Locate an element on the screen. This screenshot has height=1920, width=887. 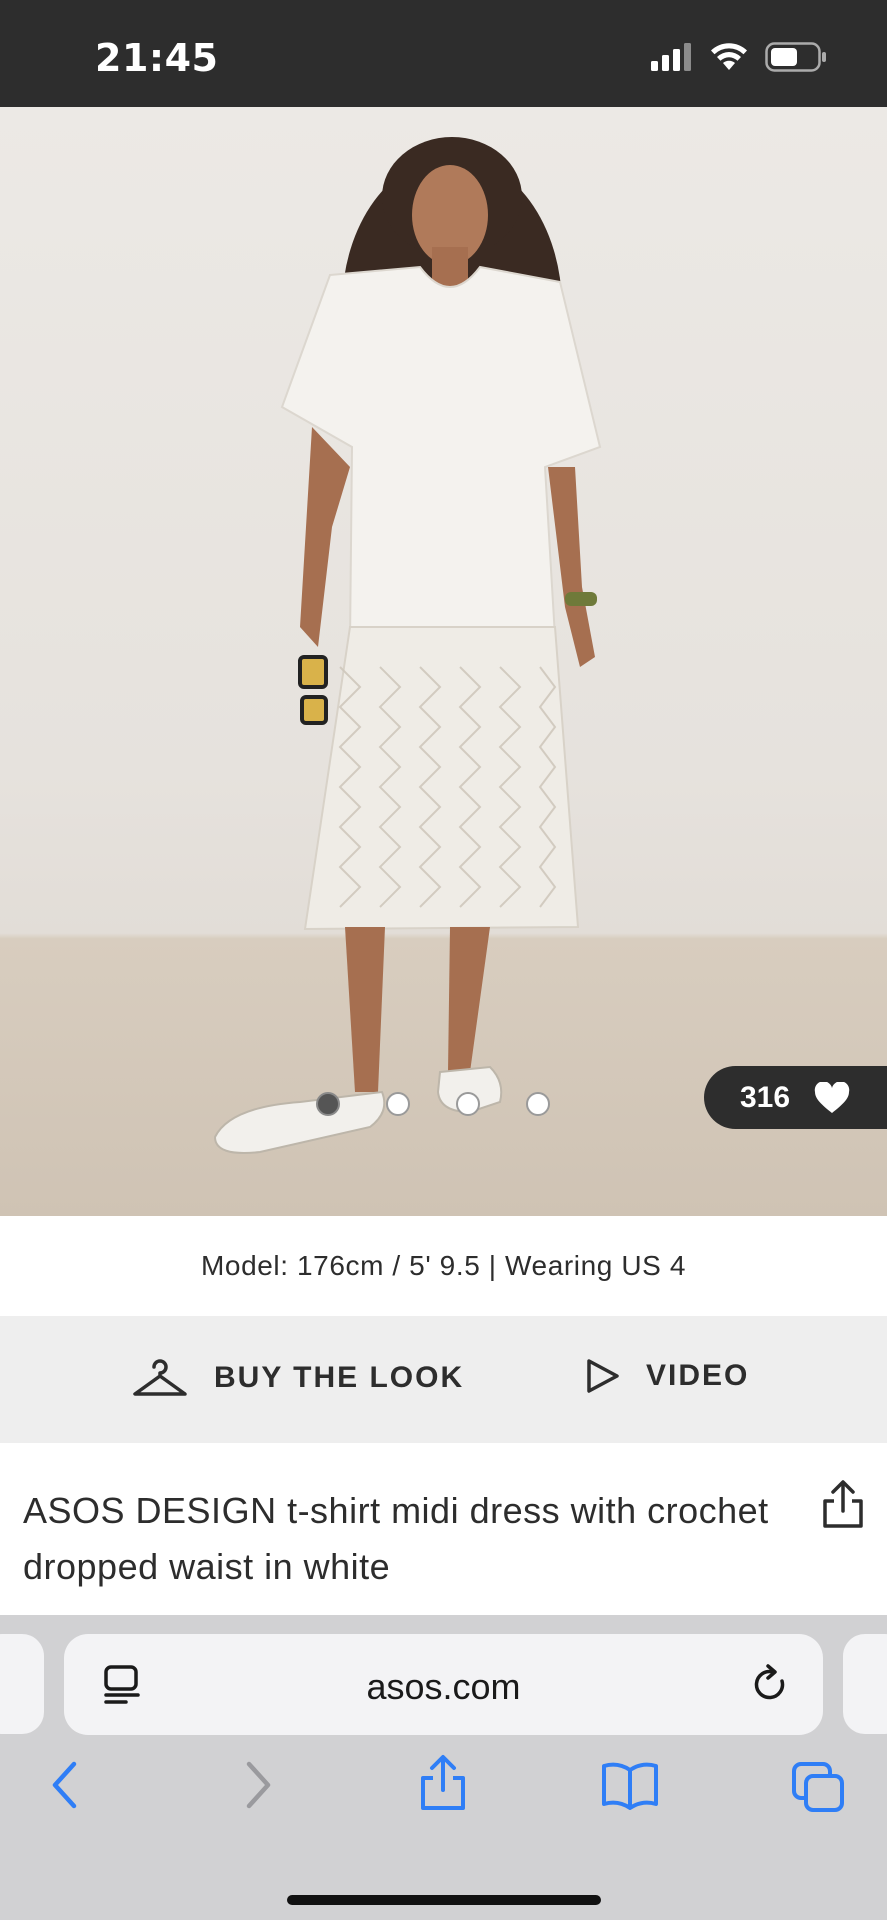
gallery-pagination is located at coordinates (433, 1104).